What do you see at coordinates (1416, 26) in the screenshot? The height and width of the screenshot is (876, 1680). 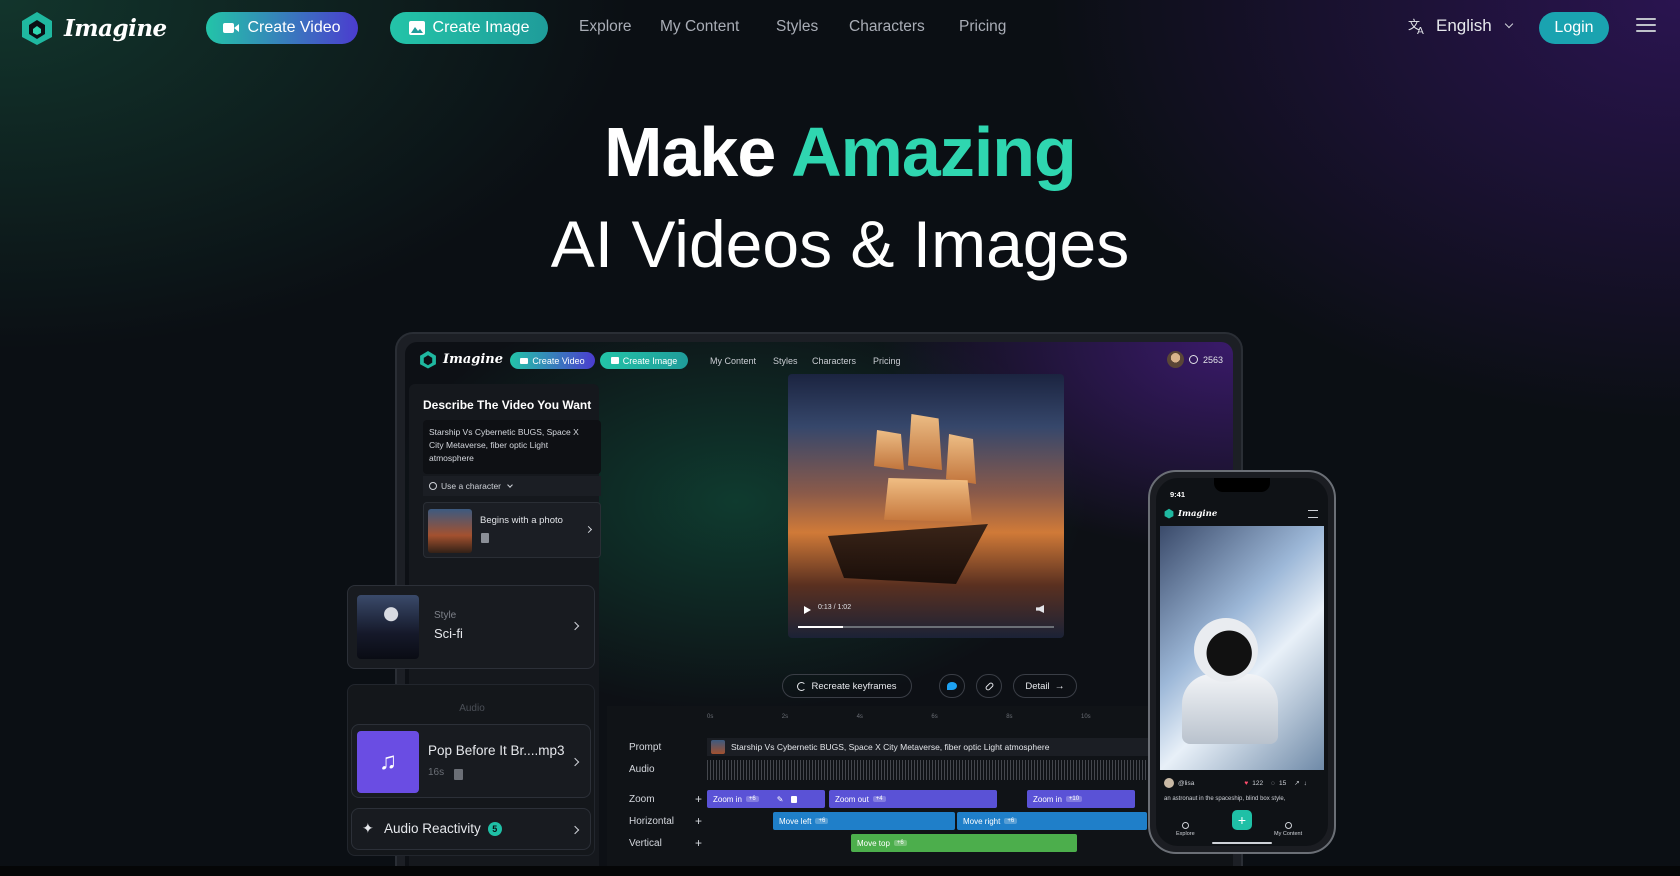 I see `translate-icon: 文A` at bounding box center [1416, 26].